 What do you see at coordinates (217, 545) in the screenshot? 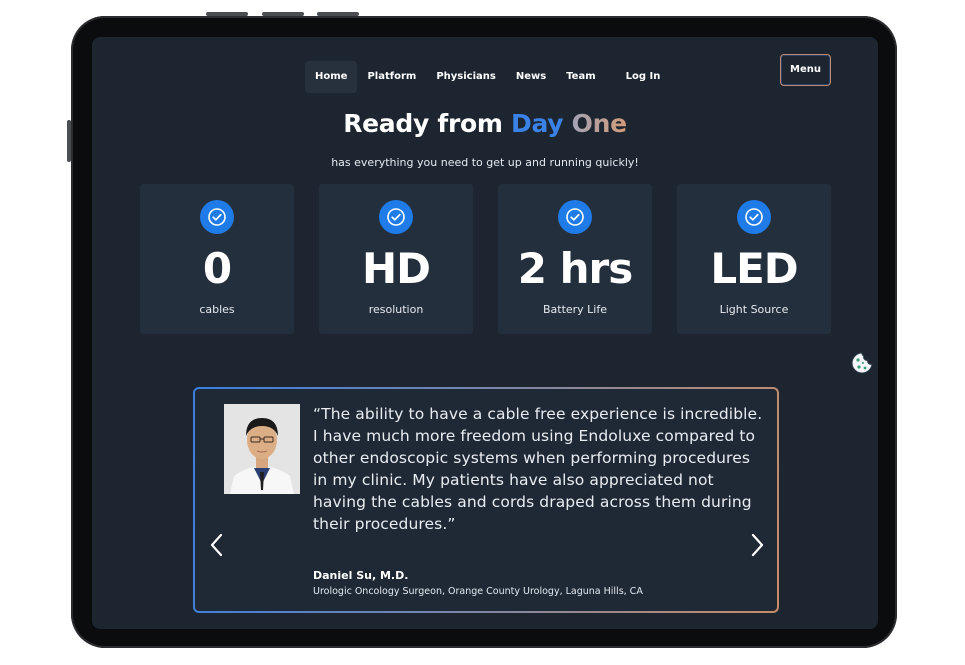
I see `chevron-left-icon` at bounding box center [217, 545].